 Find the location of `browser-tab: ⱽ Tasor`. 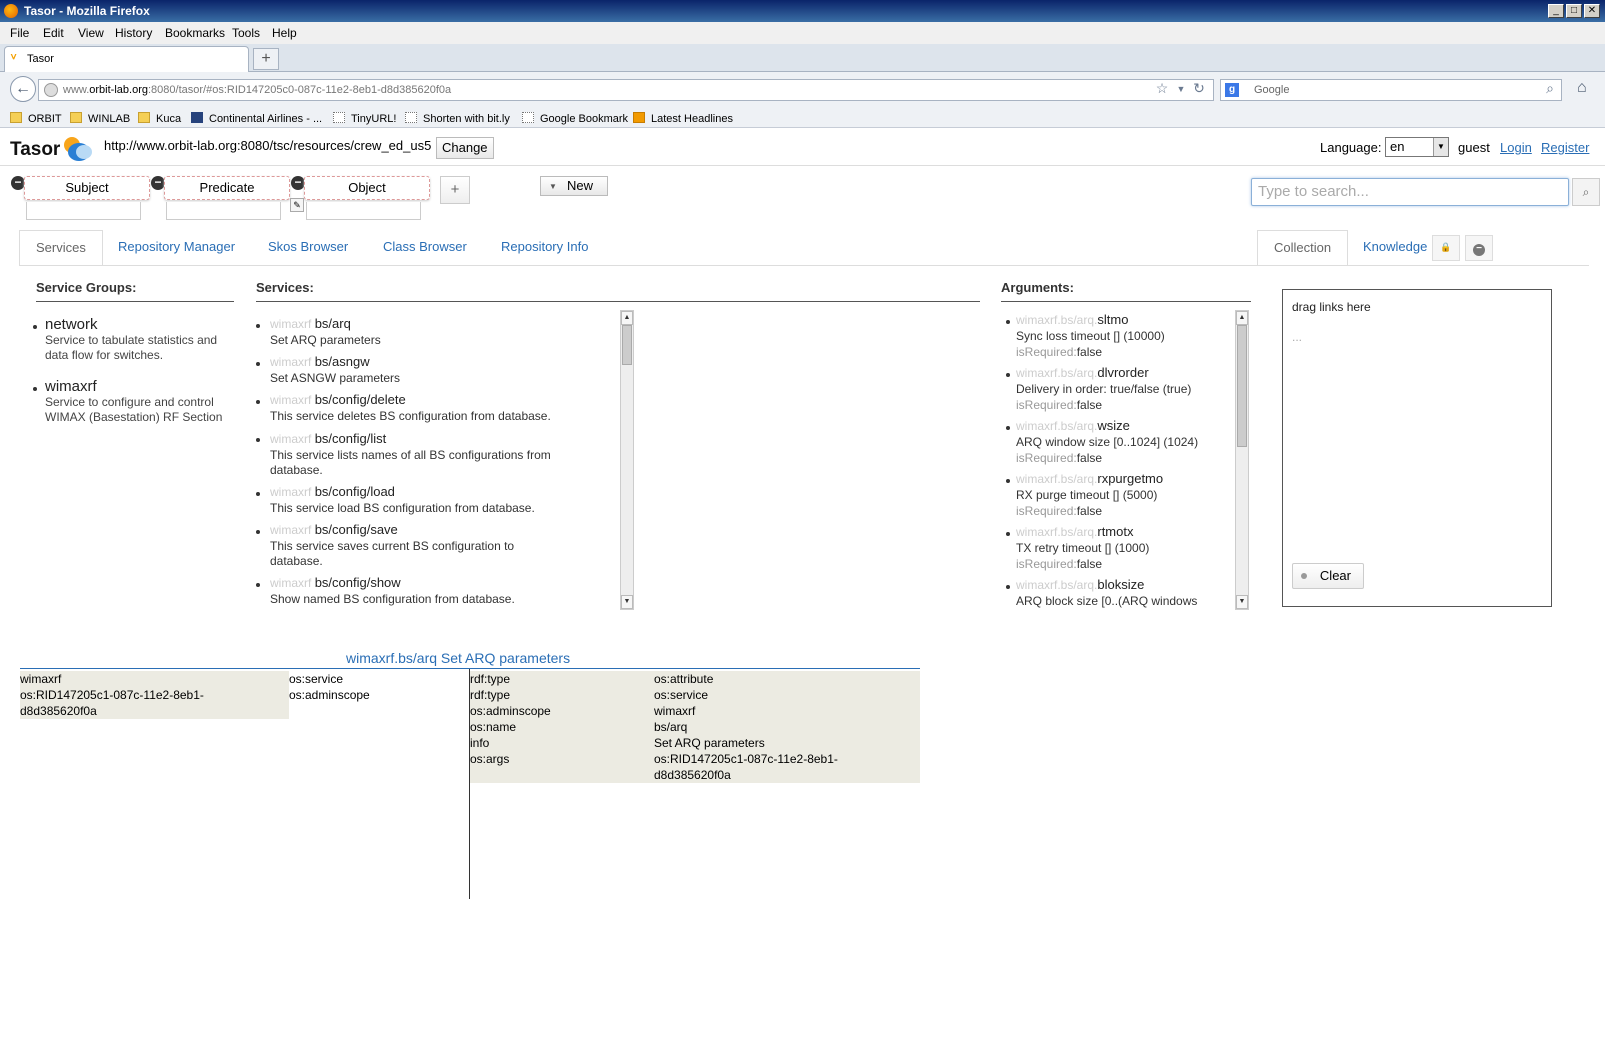

browser-tab: ⱽ Tasor is located at coordinates (126, 59).